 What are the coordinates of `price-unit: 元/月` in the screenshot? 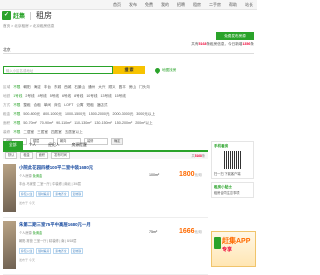 It's located at (198, 232).